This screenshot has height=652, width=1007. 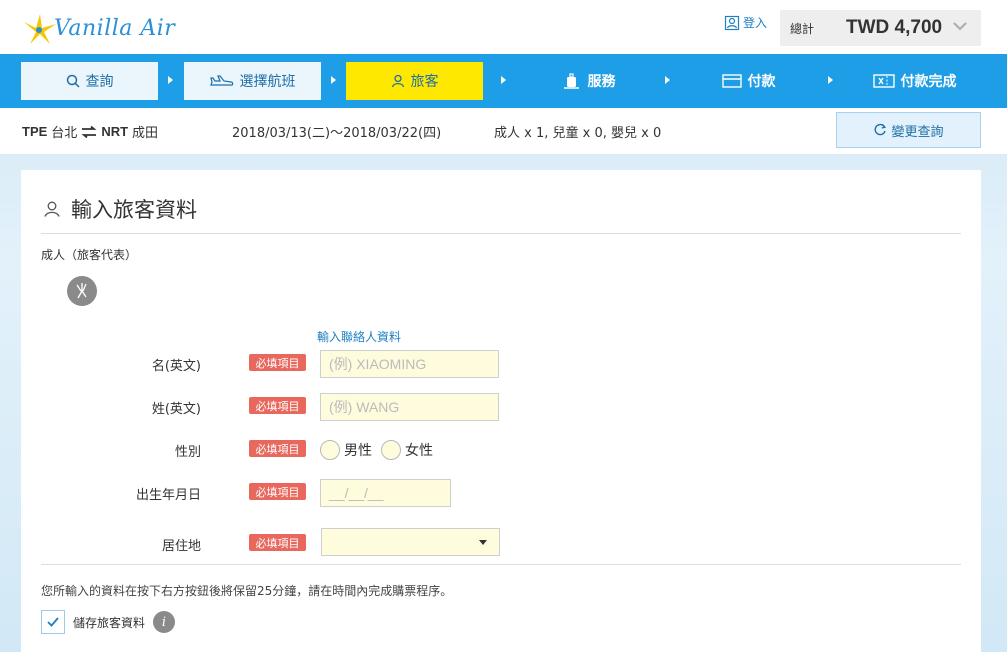 What do you see at coordinates (359, 336) in the screenshot?
I see `enter-contact-link: 輸入聯絡人資料` at bounding box center [359, 336].